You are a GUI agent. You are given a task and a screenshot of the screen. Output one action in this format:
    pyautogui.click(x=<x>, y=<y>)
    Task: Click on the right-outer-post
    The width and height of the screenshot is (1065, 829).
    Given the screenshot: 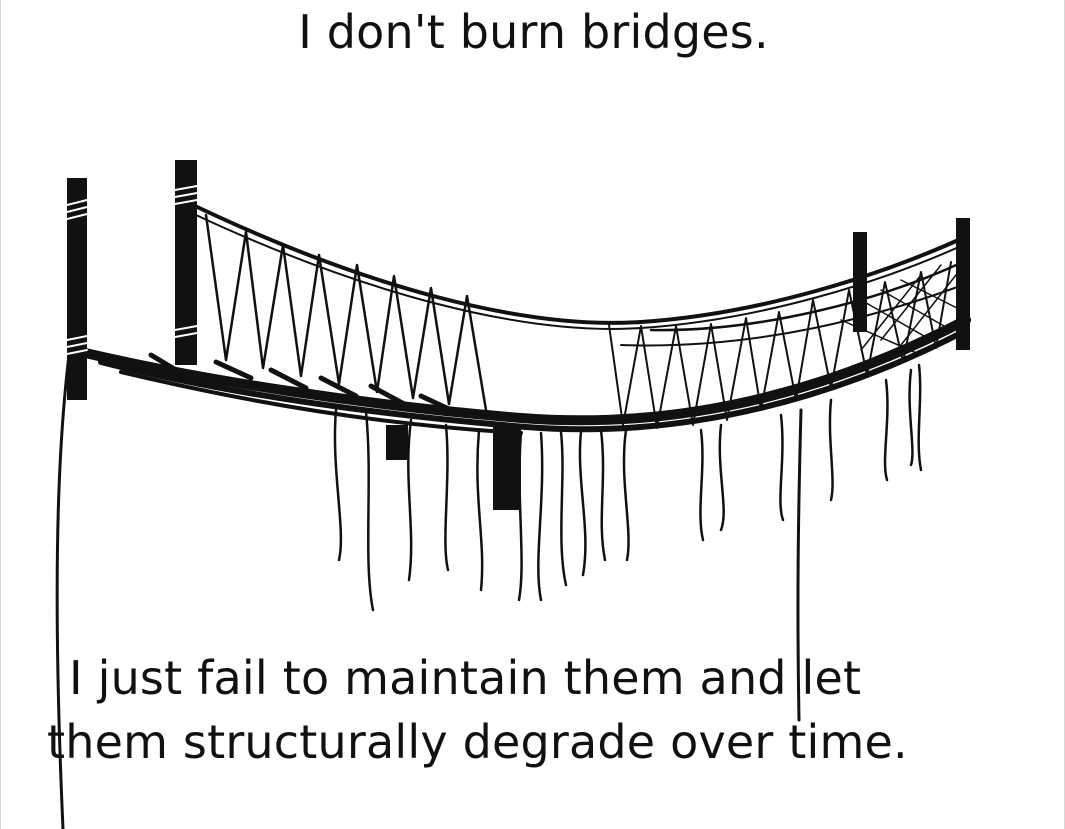 What is the action you would take?
    pyautogui.click(x=963, y=284)
    